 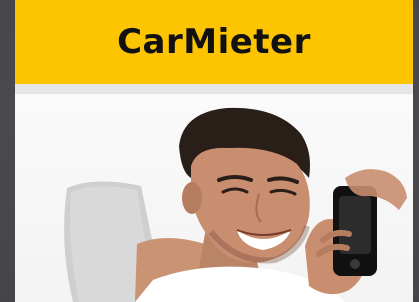 I want to click on header-divider, so click(x=214, y=89).